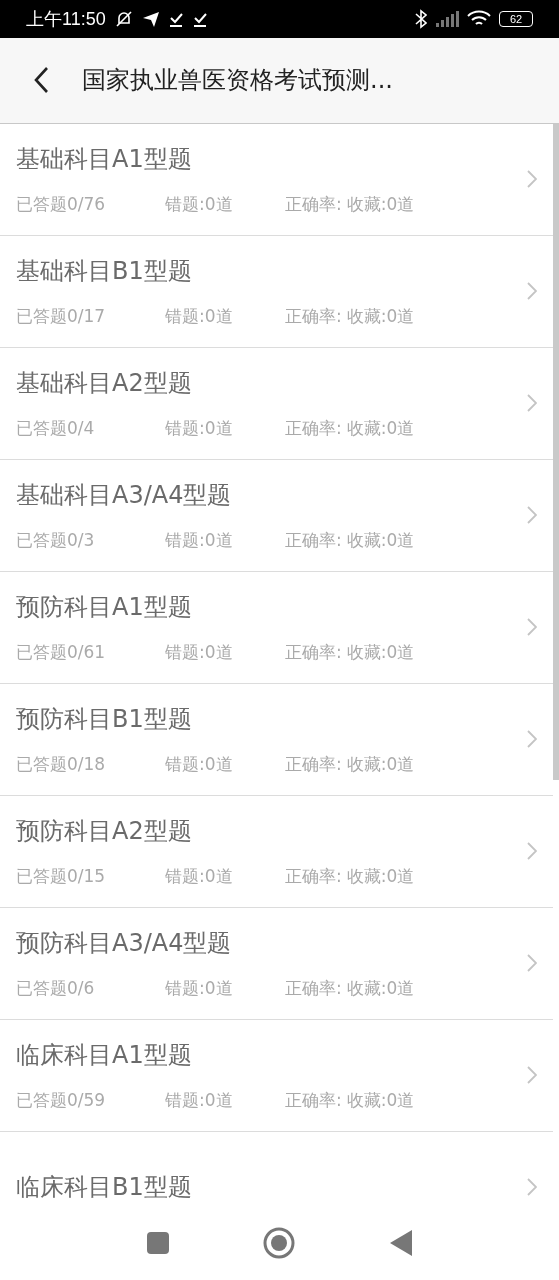 The width and height of the screenshot is (559, 1280). What do you see at coordinates (61, 1100) in the screenshot?
I see `answered-count: 已答题0/59` at bounding box center [61, 1100].